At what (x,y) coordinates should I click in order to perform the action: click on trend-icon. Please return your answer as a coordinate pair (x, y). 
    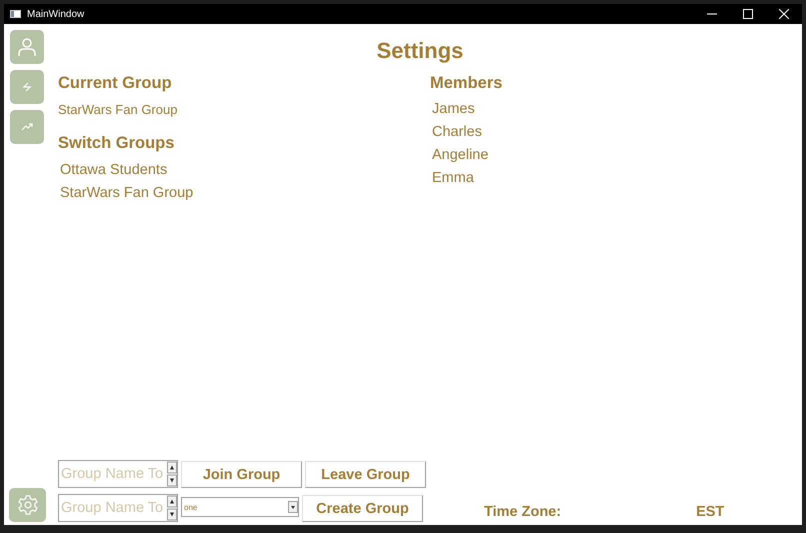
    Looking at the image, I should click on (26, 127).